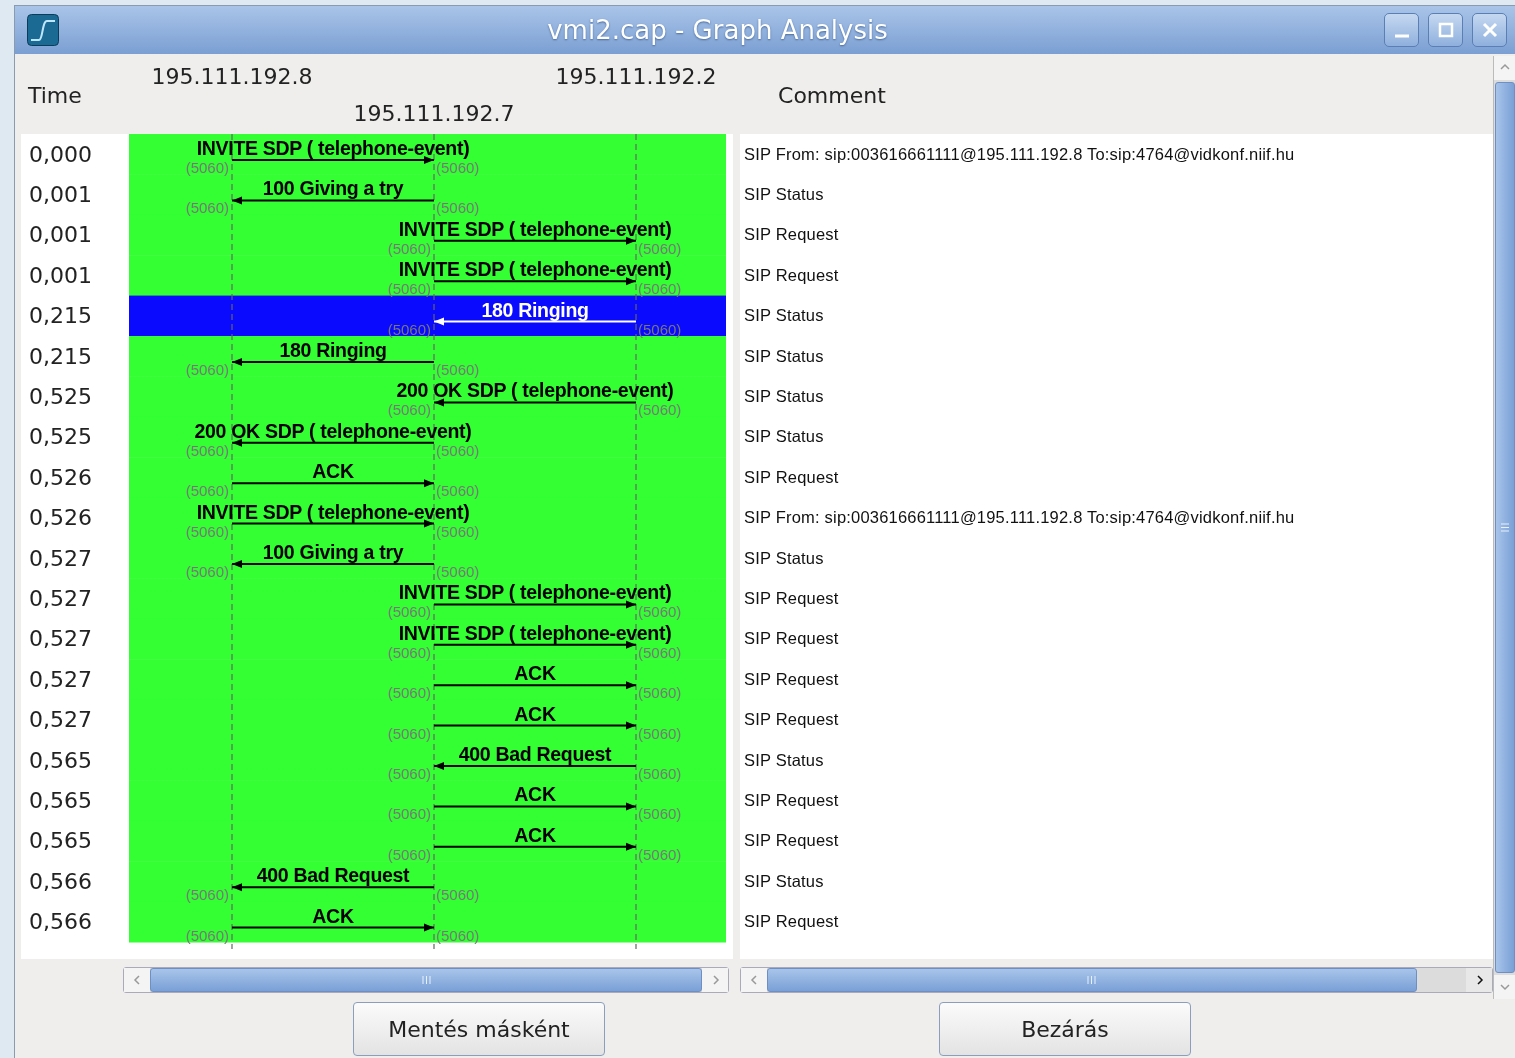  Describe the element at coordinates (55, 95) in the screenshot. I see `column-header: Time` at that location.